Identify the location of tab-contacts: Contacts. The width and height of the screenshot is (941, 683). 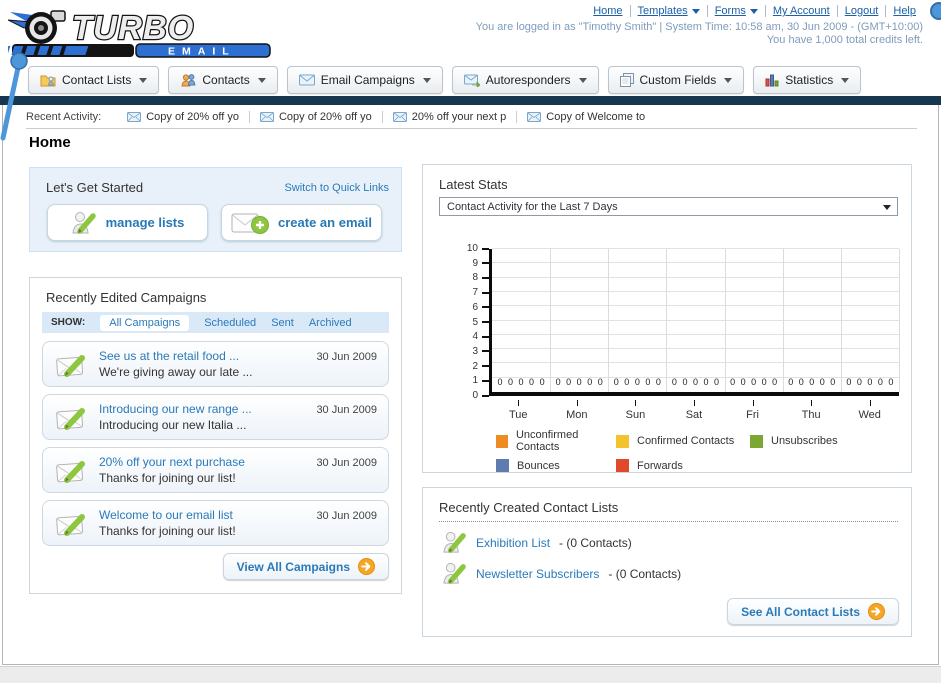
(223, 80).